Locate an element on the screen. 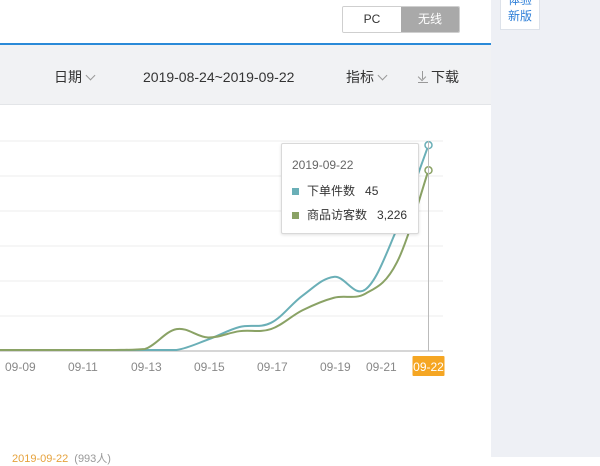 Image resolution: width=600 pixels, height=466 pixels. date-range-text: 2019-08-24~2019-09-22 is located at coordinates (219, 77).